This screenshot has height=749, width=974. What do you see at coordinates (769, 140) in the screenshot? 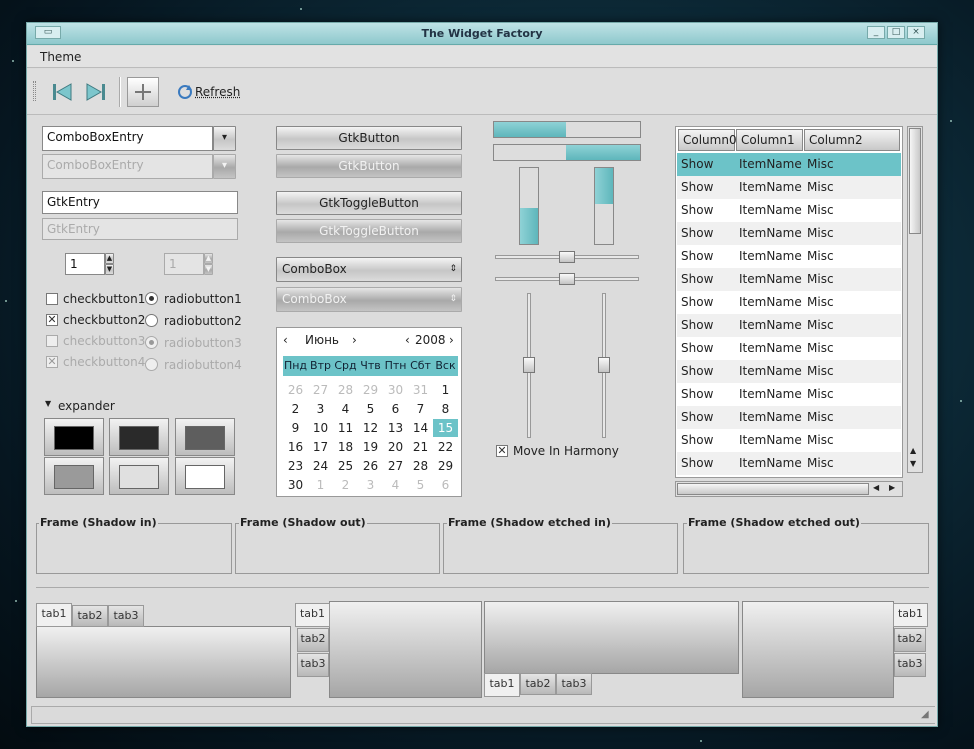
I see `column1-header: Column1` at bounding box center [769, 140].